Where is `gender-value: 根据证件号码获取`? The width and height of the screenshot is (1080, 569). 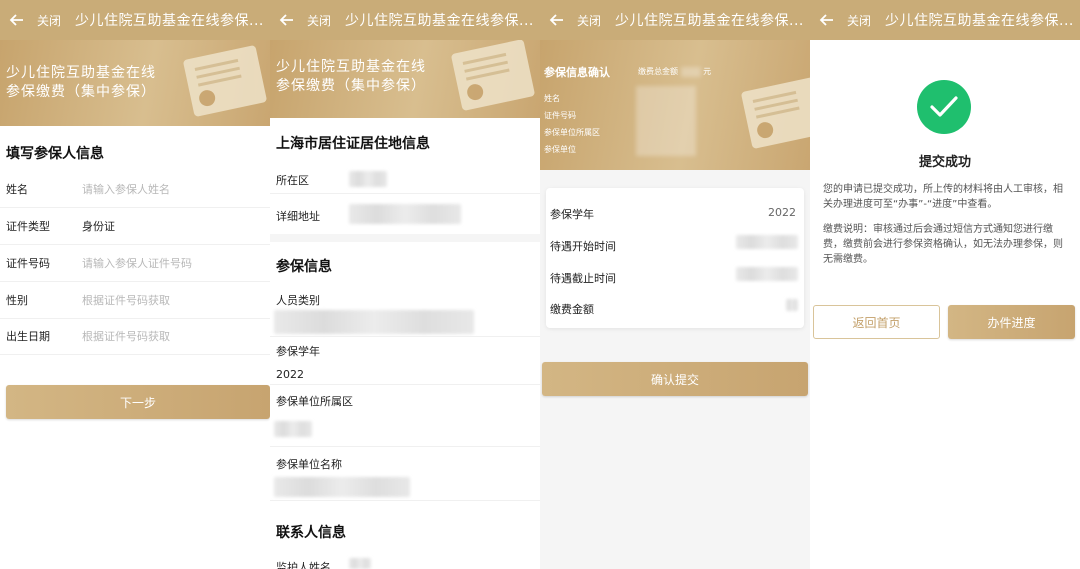
gender-value: 根据证件号码获取 is located at coordinates (126, 300).